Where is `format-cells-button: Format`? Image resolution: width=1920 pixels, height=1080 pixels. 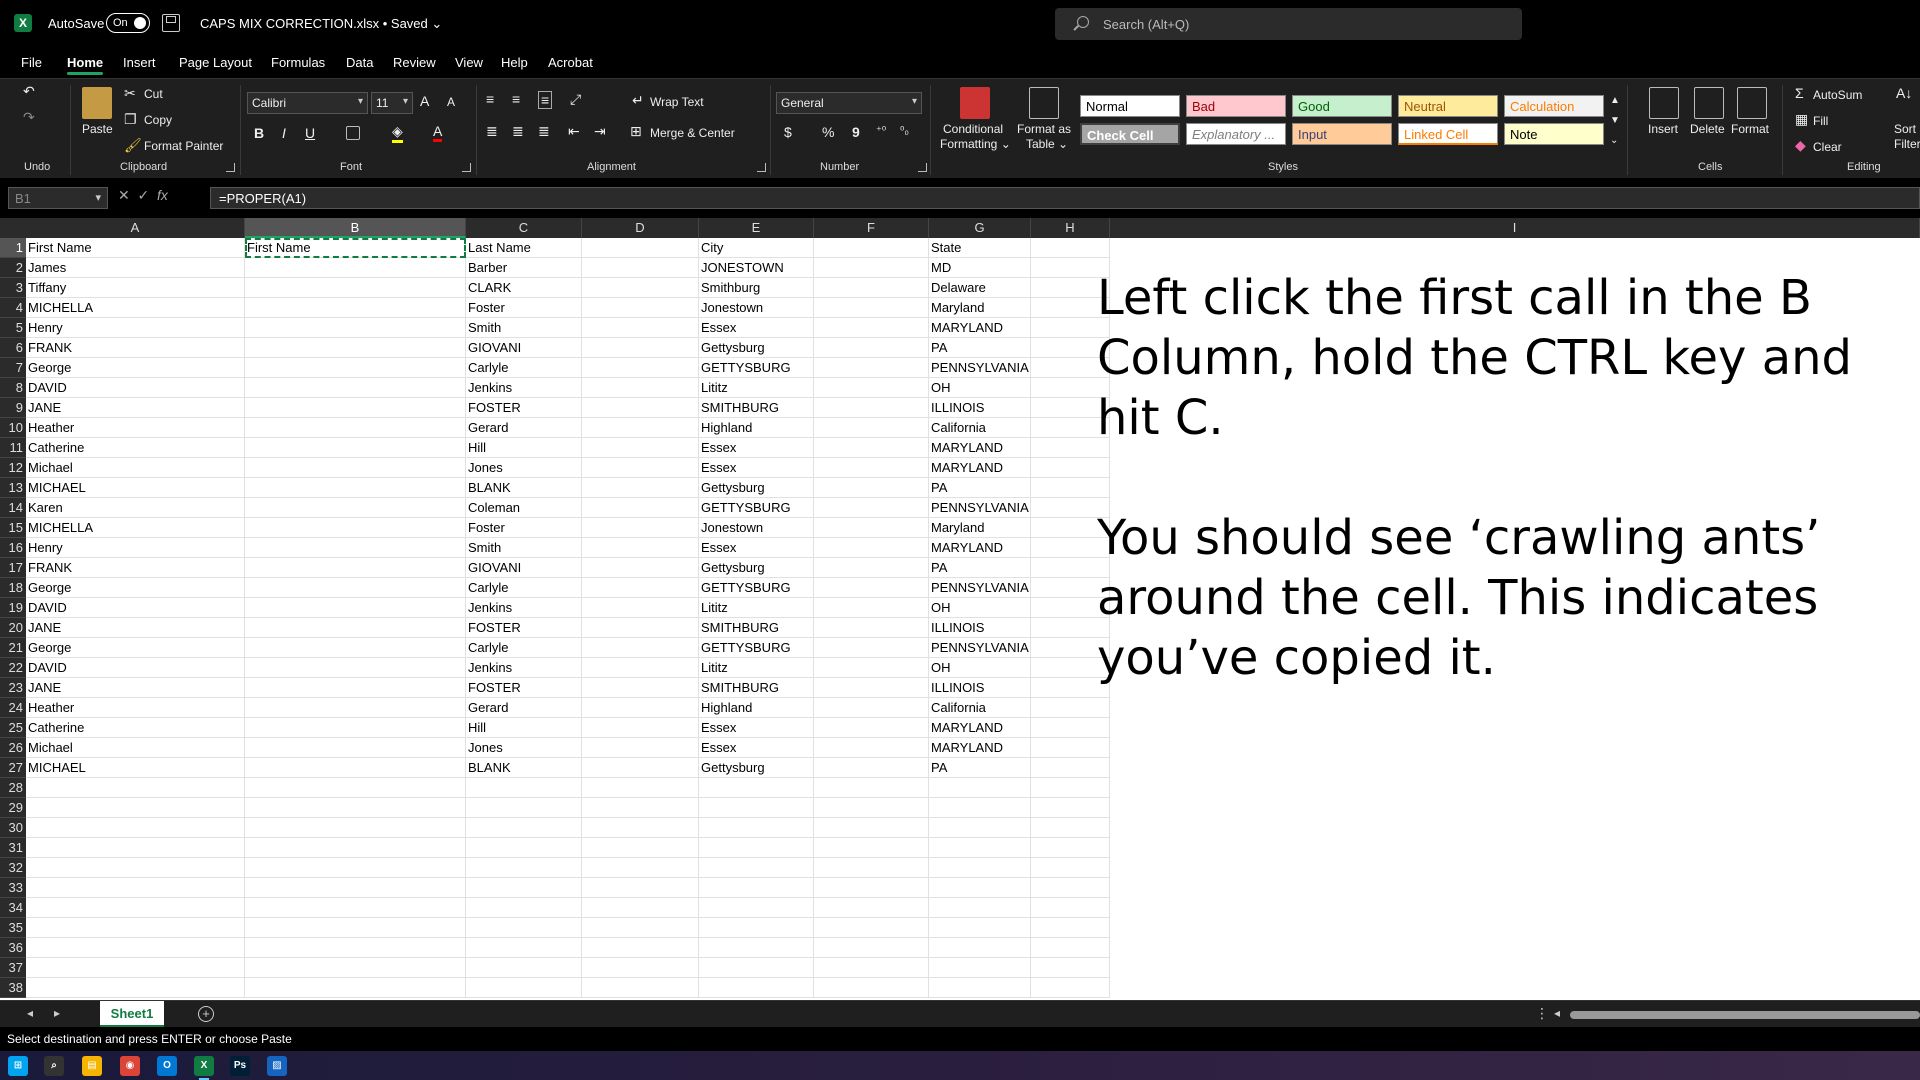 format-cells-button: Format is located at coordinates (1750, 129).